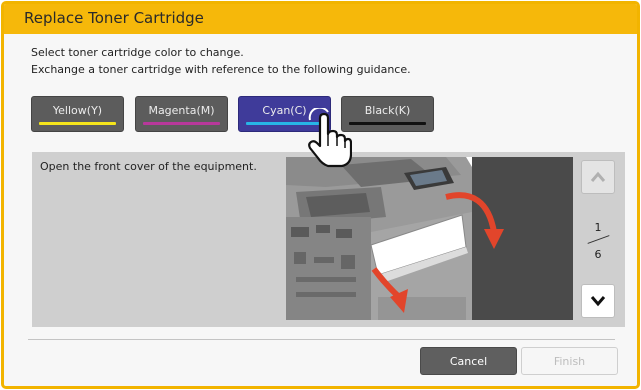  I want to click on cancel-button: Cancel, so click(468, 361).